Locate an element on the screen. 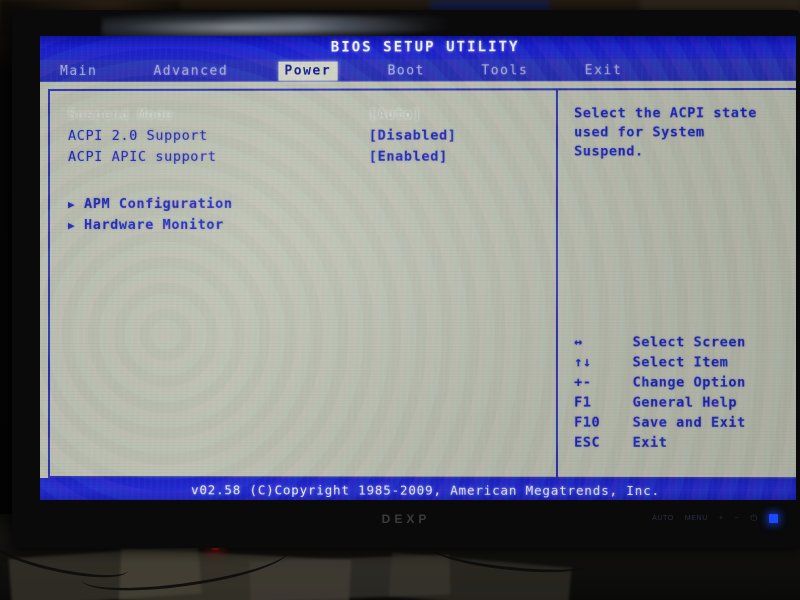 This screenshot has height=600, width=800. tab-boot: Boot is located at coordinates (406, 70).